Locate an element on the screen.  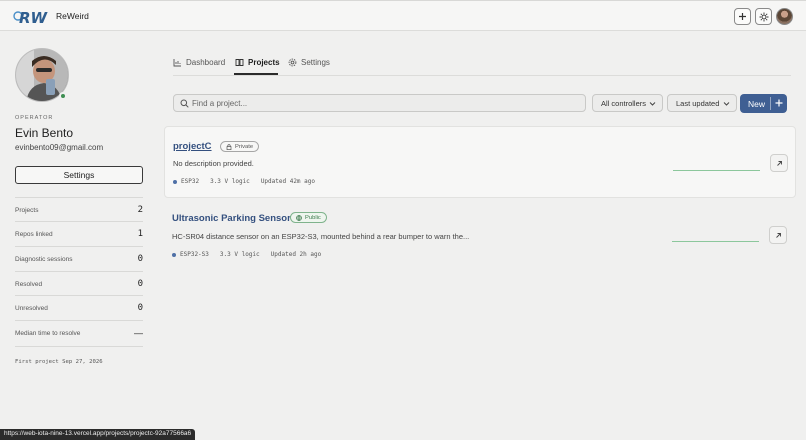
updated-label: Updated 42m ago is located at coordinates (287, 181).